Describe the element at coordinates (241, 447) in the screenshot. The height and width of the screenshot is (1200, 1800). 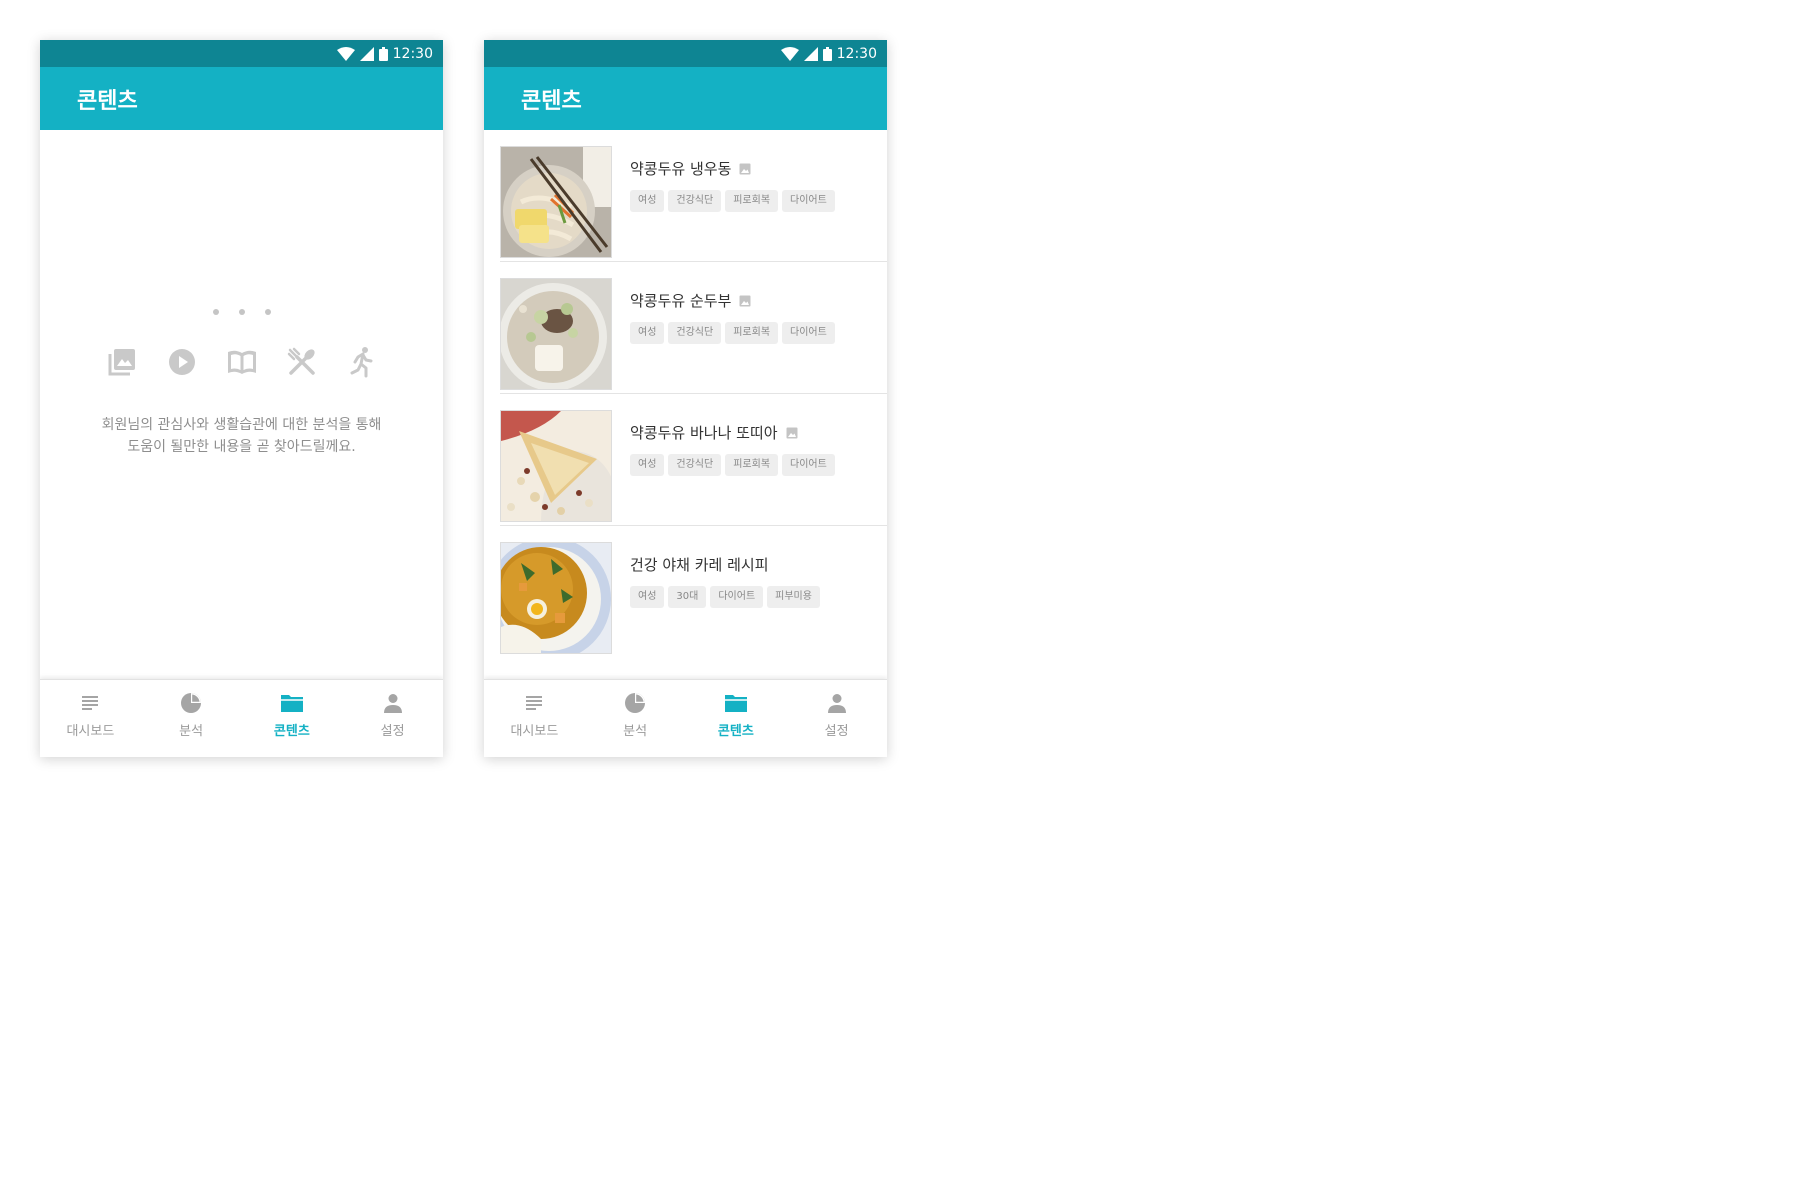
I see `empty-message-line-2: 도움이 될만한 내용을 곧 찾아드릴께요.` at that location.